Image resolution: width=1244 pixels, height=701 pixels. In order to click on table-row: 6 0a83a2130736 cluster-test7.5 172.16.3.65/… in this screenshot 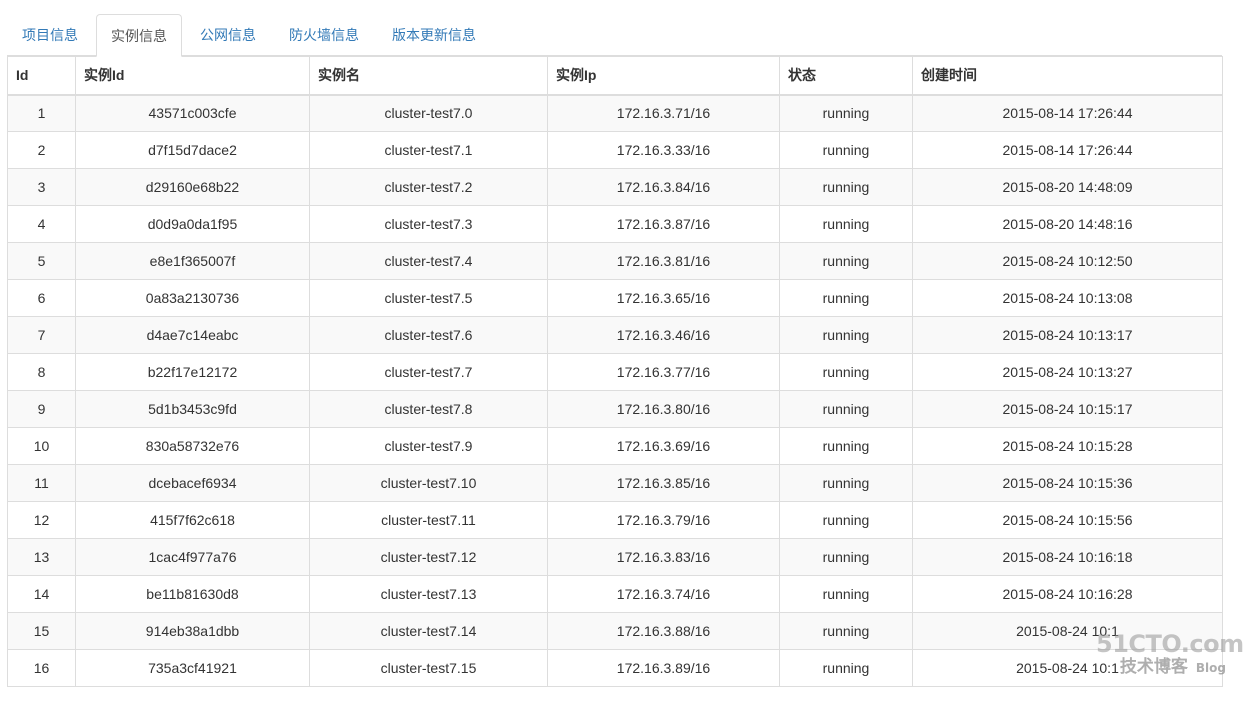, I will do `click(615, 298)`.